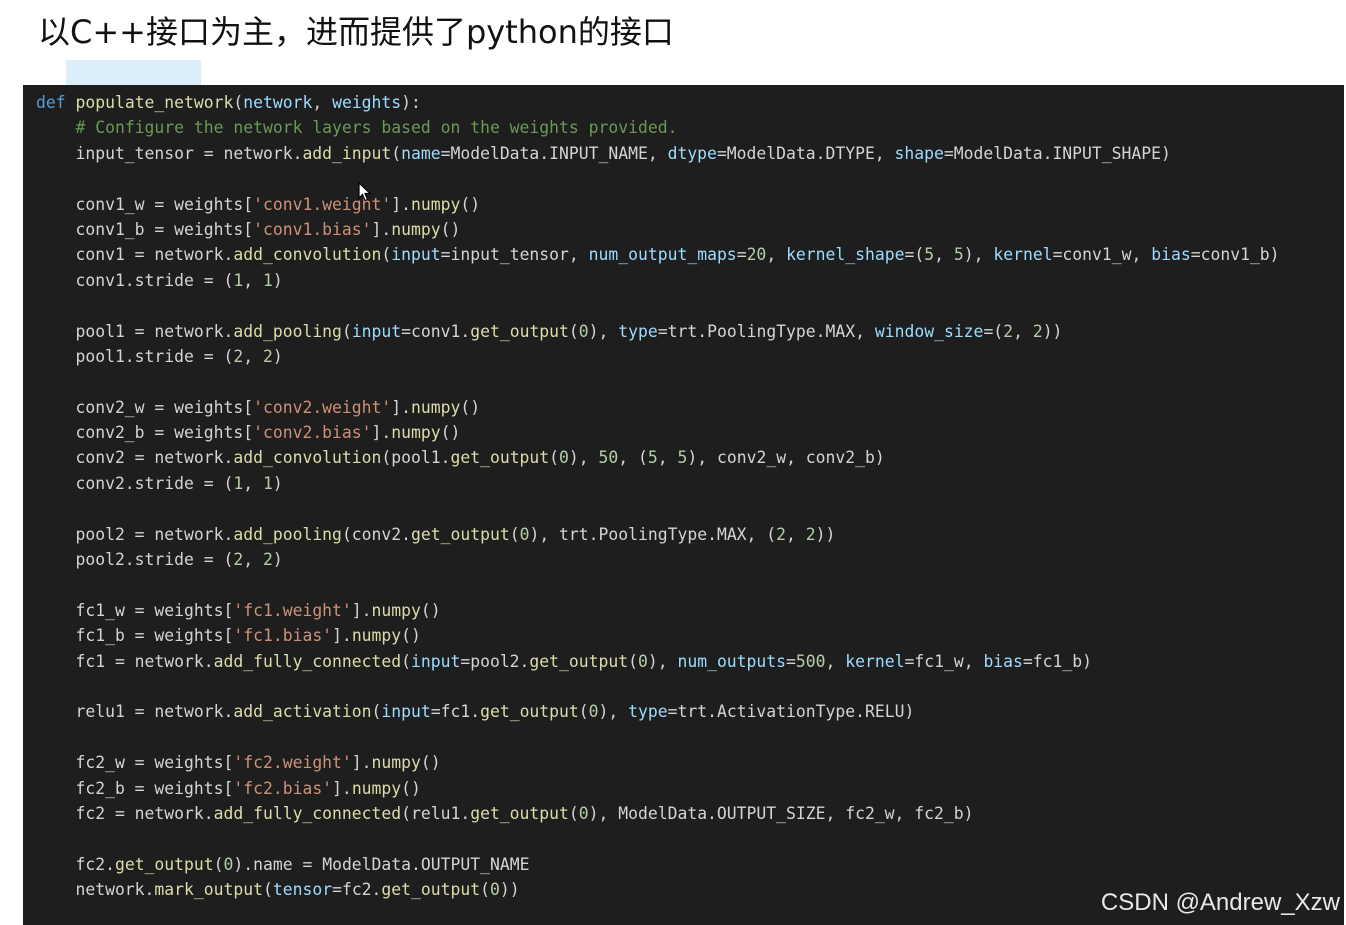  Describe the element at coordinates (436, 331) in the screenshot. I see `code-token: =conv1.` at that location.